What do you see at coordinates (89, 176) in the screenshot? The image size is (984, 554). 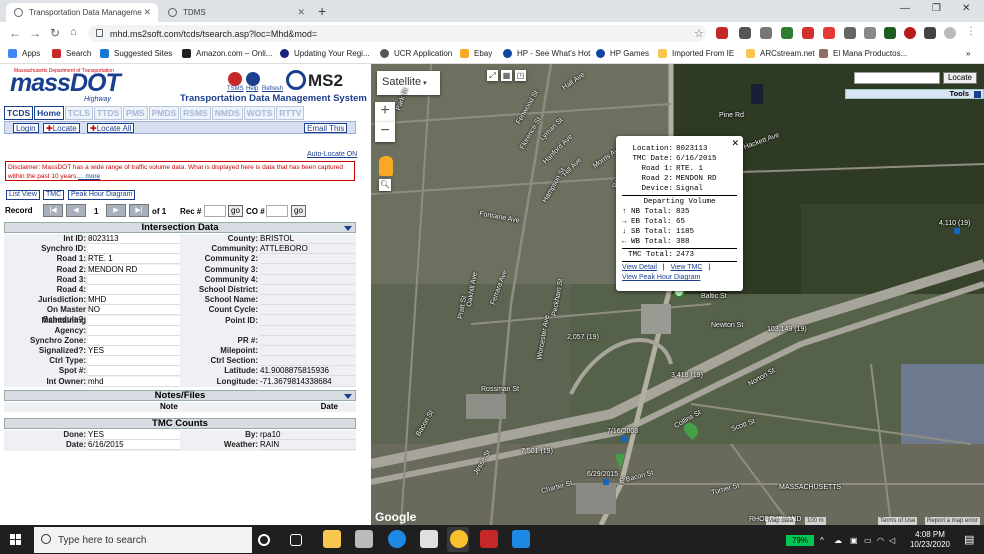 I see `more-link: ... more` at bounding box center [89, 176].